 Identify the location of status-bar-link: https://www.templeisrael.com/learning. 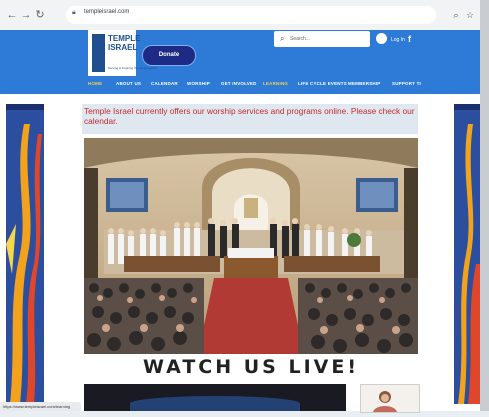
(40, 406).